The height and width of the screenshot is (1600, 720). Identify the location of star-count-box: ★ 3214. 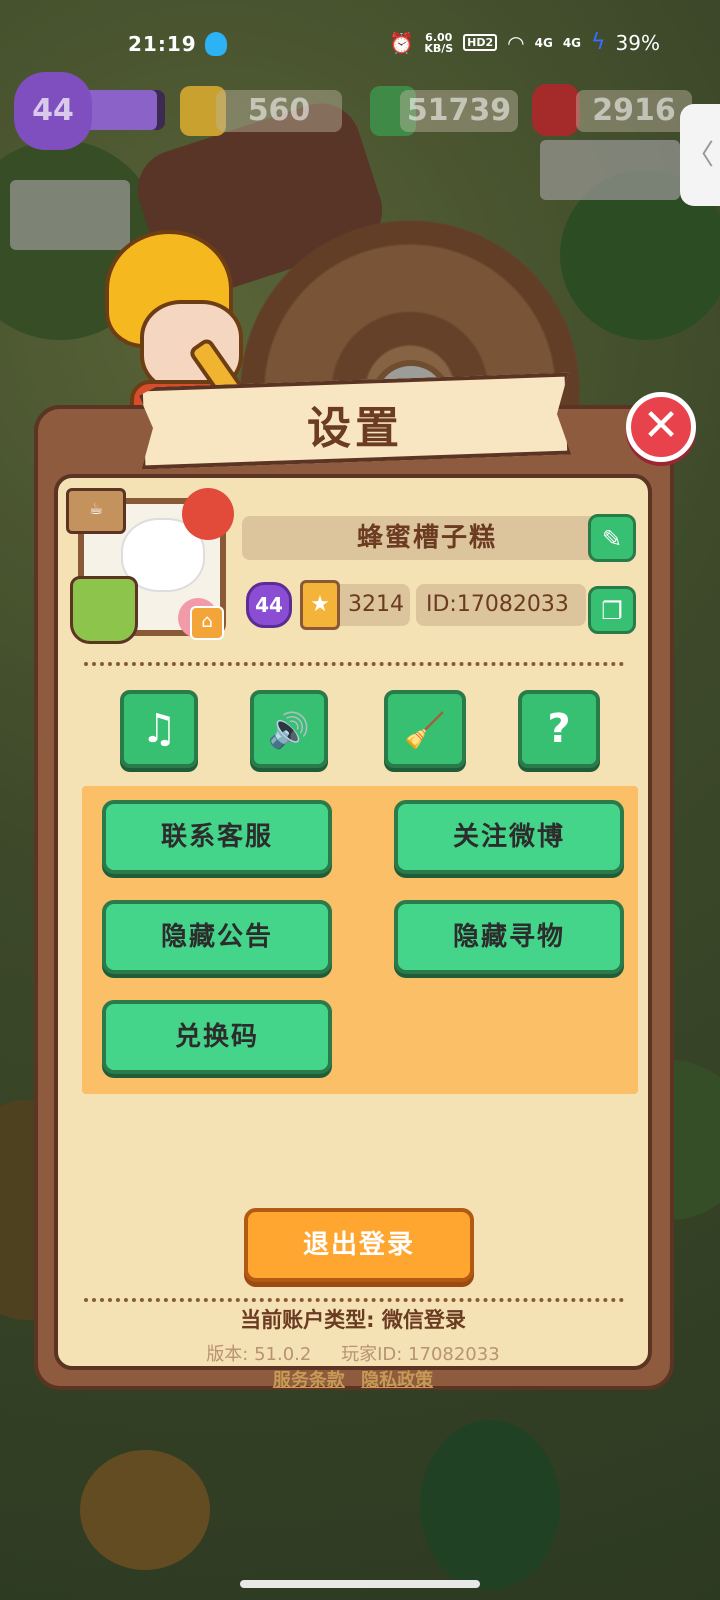
(355, 605).